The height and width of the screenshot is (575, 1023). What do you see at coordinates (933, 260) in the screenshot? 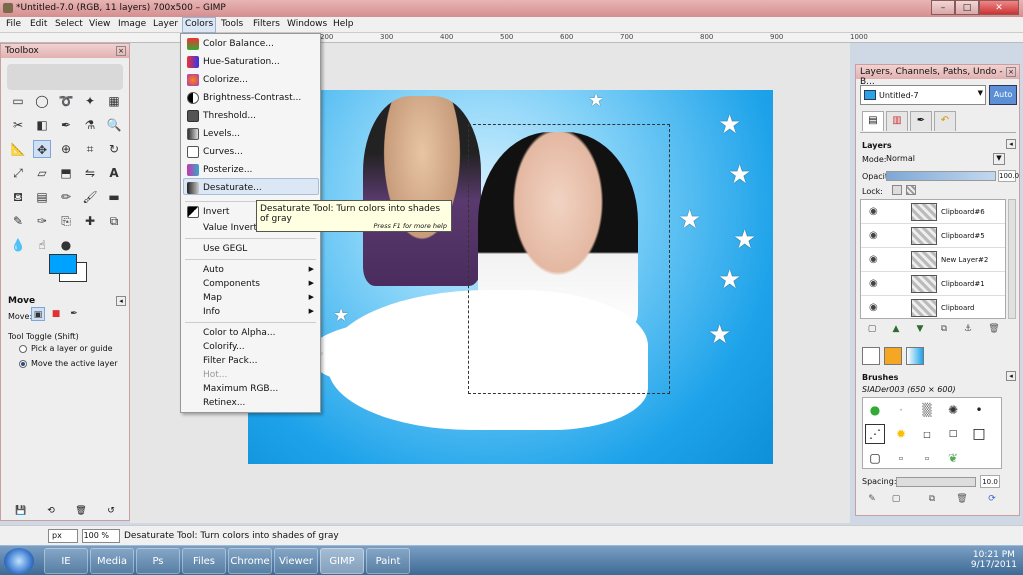
I see `layer-row: ◉ New Layer#2` at bounding box center [933, 260].